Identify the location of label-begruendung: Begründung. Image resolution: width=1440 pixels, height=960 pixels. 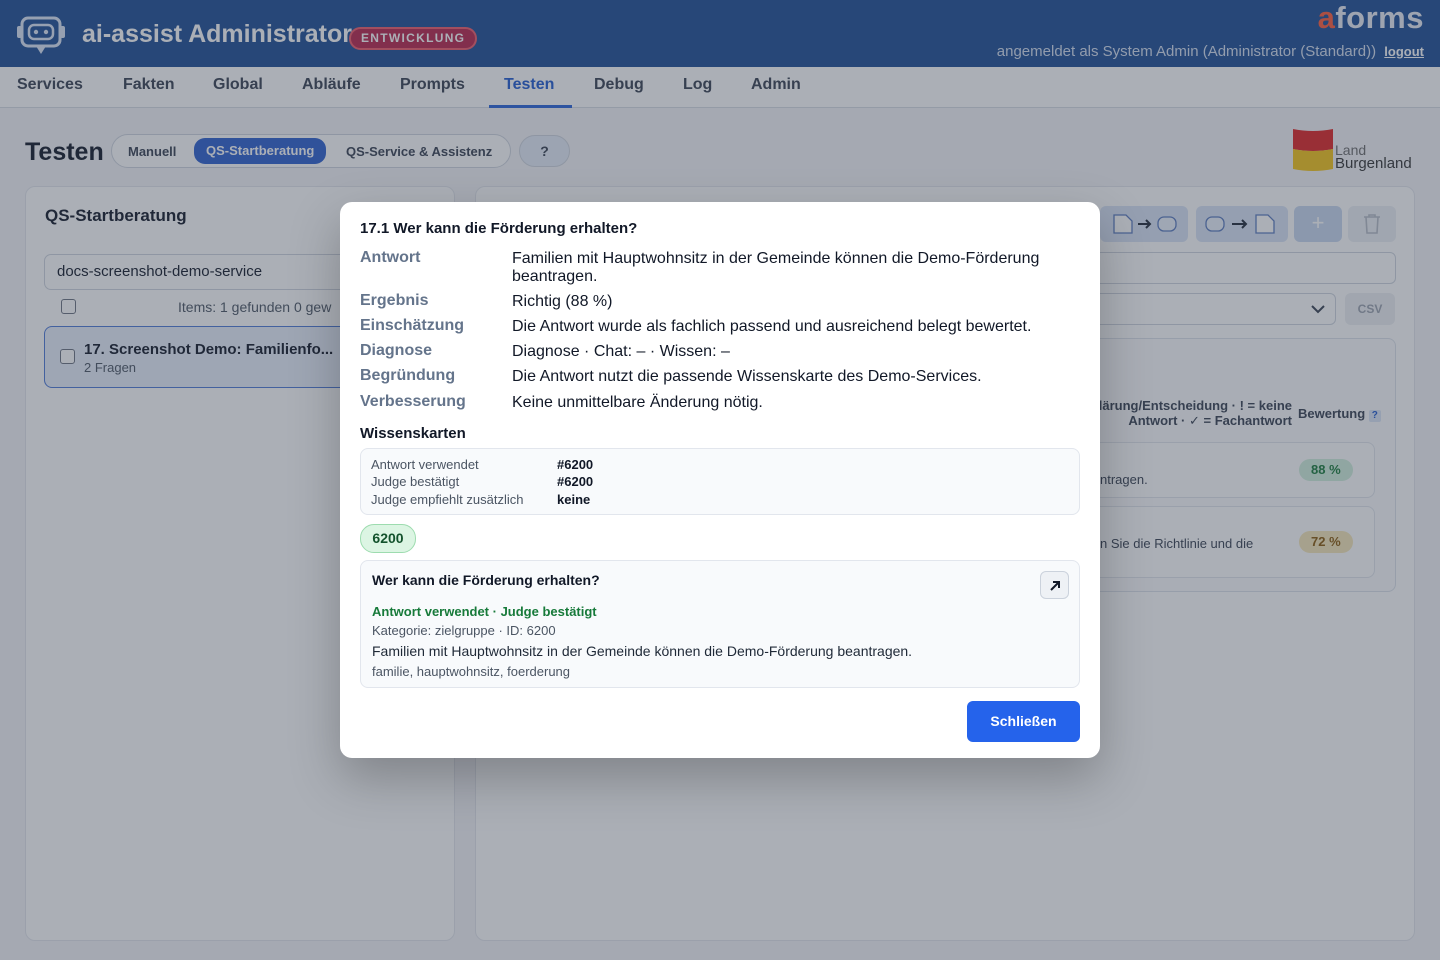
(408, 375).